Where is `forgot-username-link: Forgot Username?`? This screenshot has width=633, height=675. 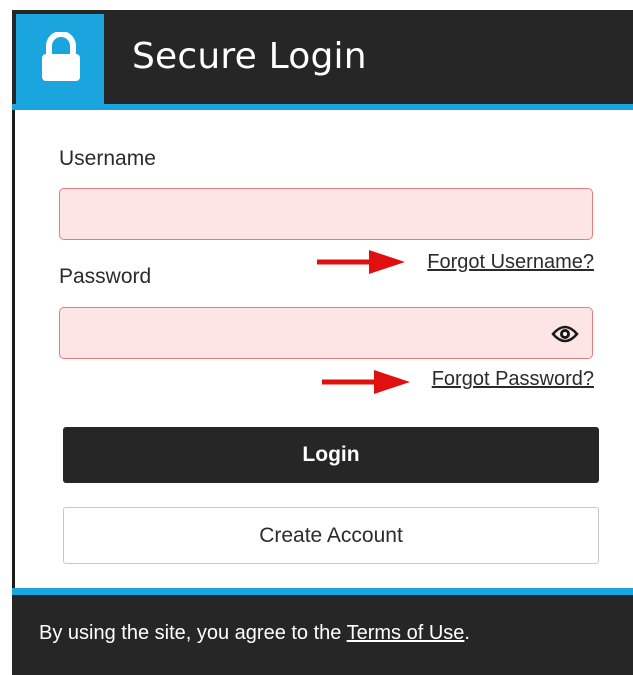
forgot-username-link: Forgot Username? is located at coordinates (510, 262).